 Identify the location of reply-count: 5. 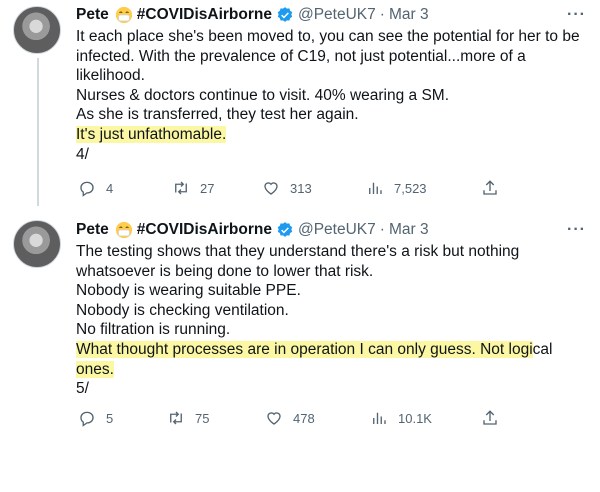
(110, 418).